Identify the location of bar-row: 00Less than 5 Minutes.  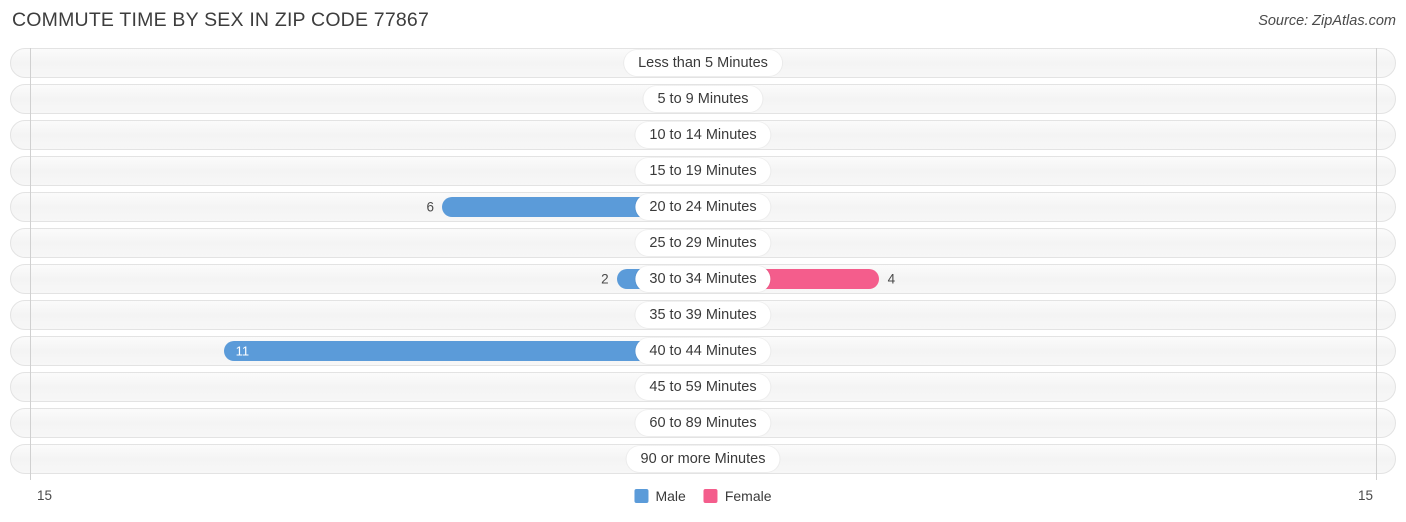
(703, 63).